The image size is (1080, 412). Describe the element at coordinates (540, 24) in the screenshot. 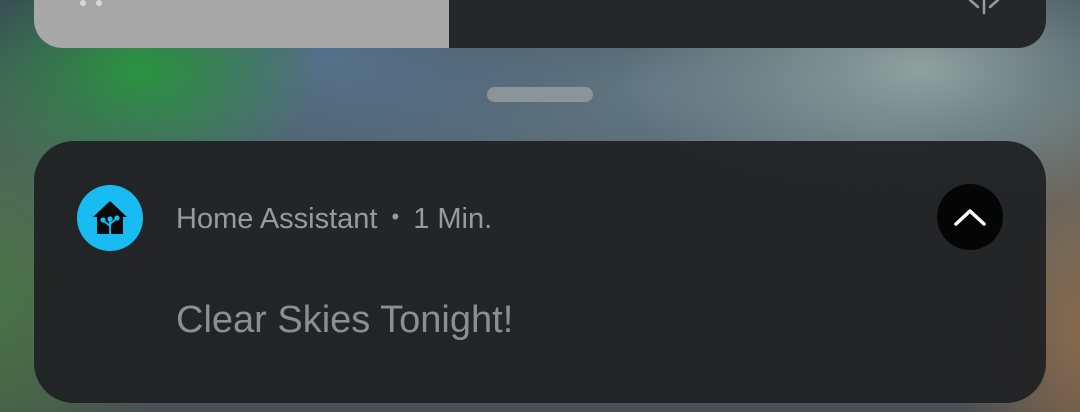

I see `brightness-slider` at that location.